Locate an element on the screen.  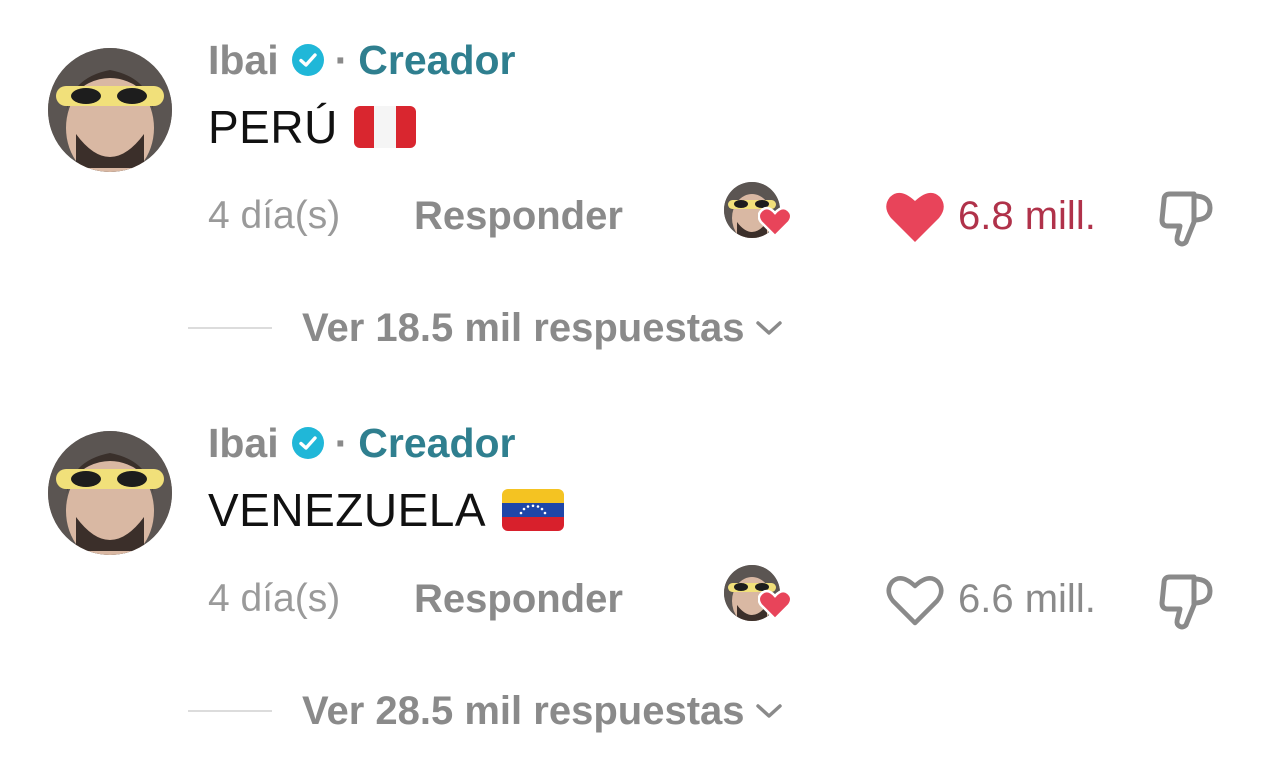
venezuela-flag-icon is located at coordinates (533, 510).